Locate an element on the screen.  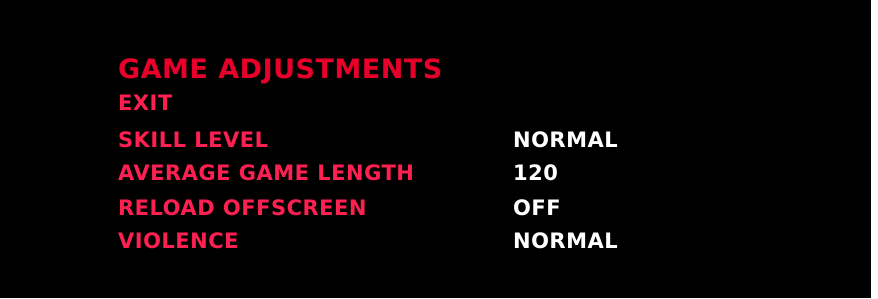
menu-item-label: VIOLENCE is located at coordinates (178, 241).